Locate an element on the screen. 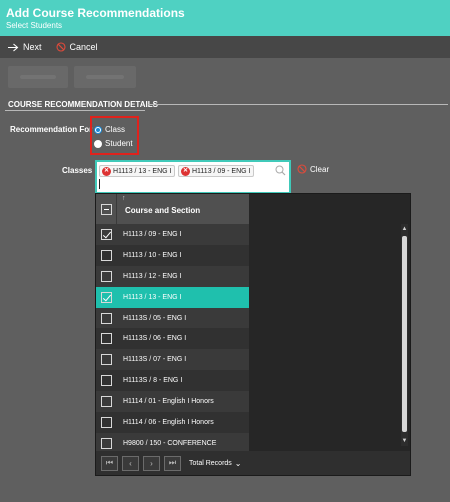 This screenshot has width=450, height=502. next-button: Next is located at coordinates (25, 47).